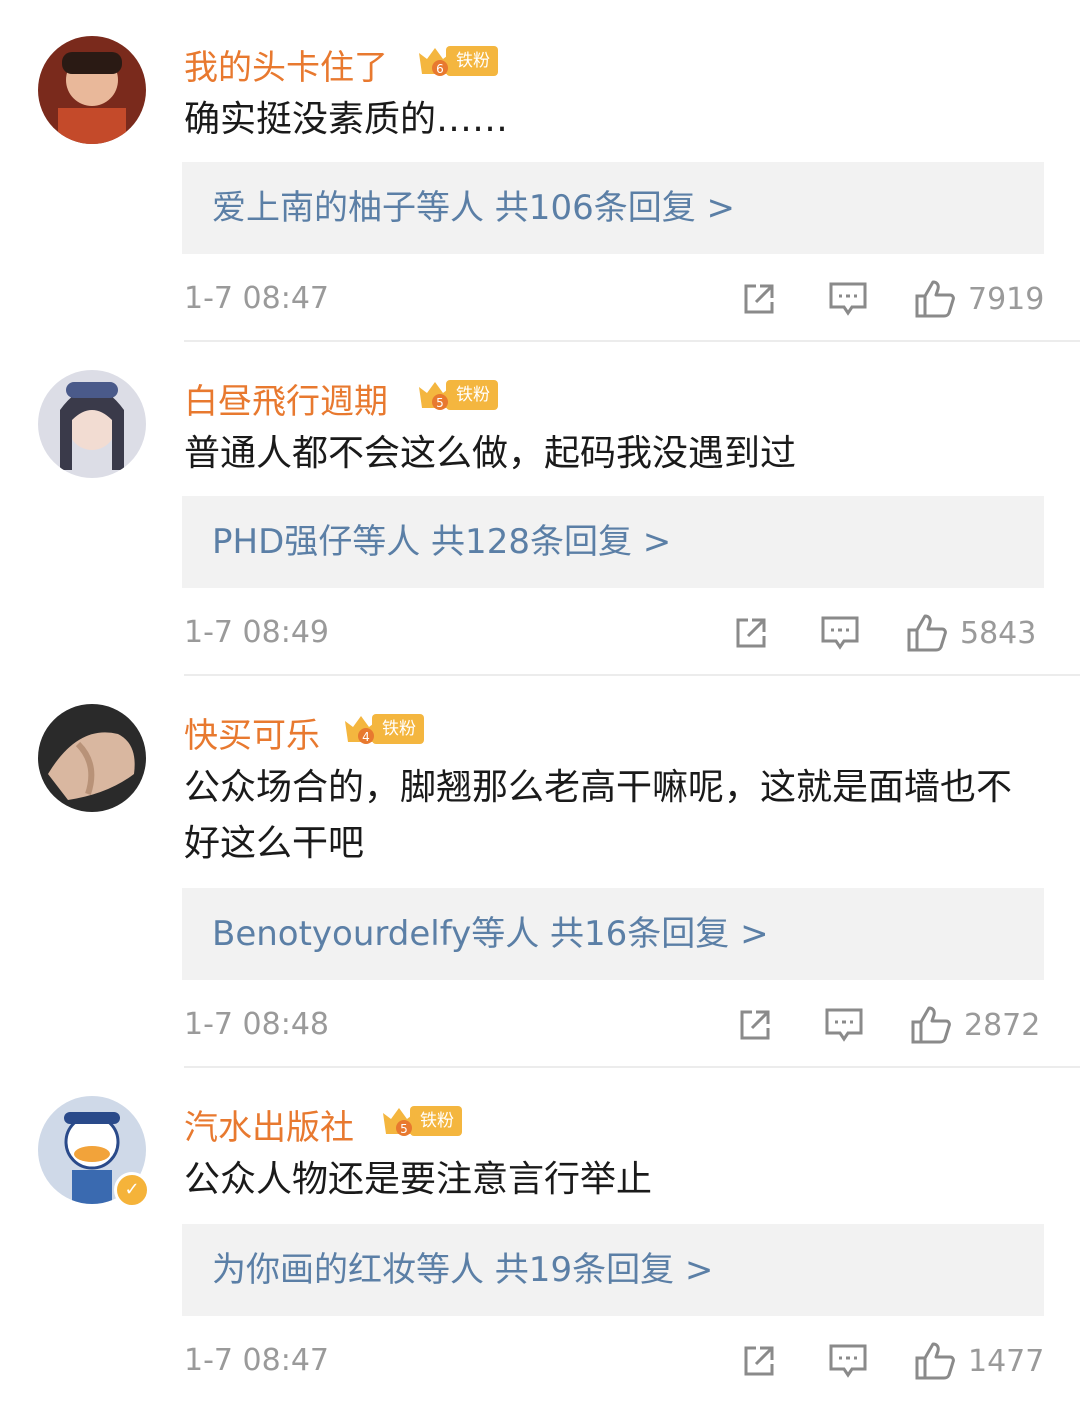 The width and height of the screenshot is (1080, 1401). Describe the element at coordinates (256, 1024) in the screenshot. I see `comment-time: 1-7 08:48` at that location.